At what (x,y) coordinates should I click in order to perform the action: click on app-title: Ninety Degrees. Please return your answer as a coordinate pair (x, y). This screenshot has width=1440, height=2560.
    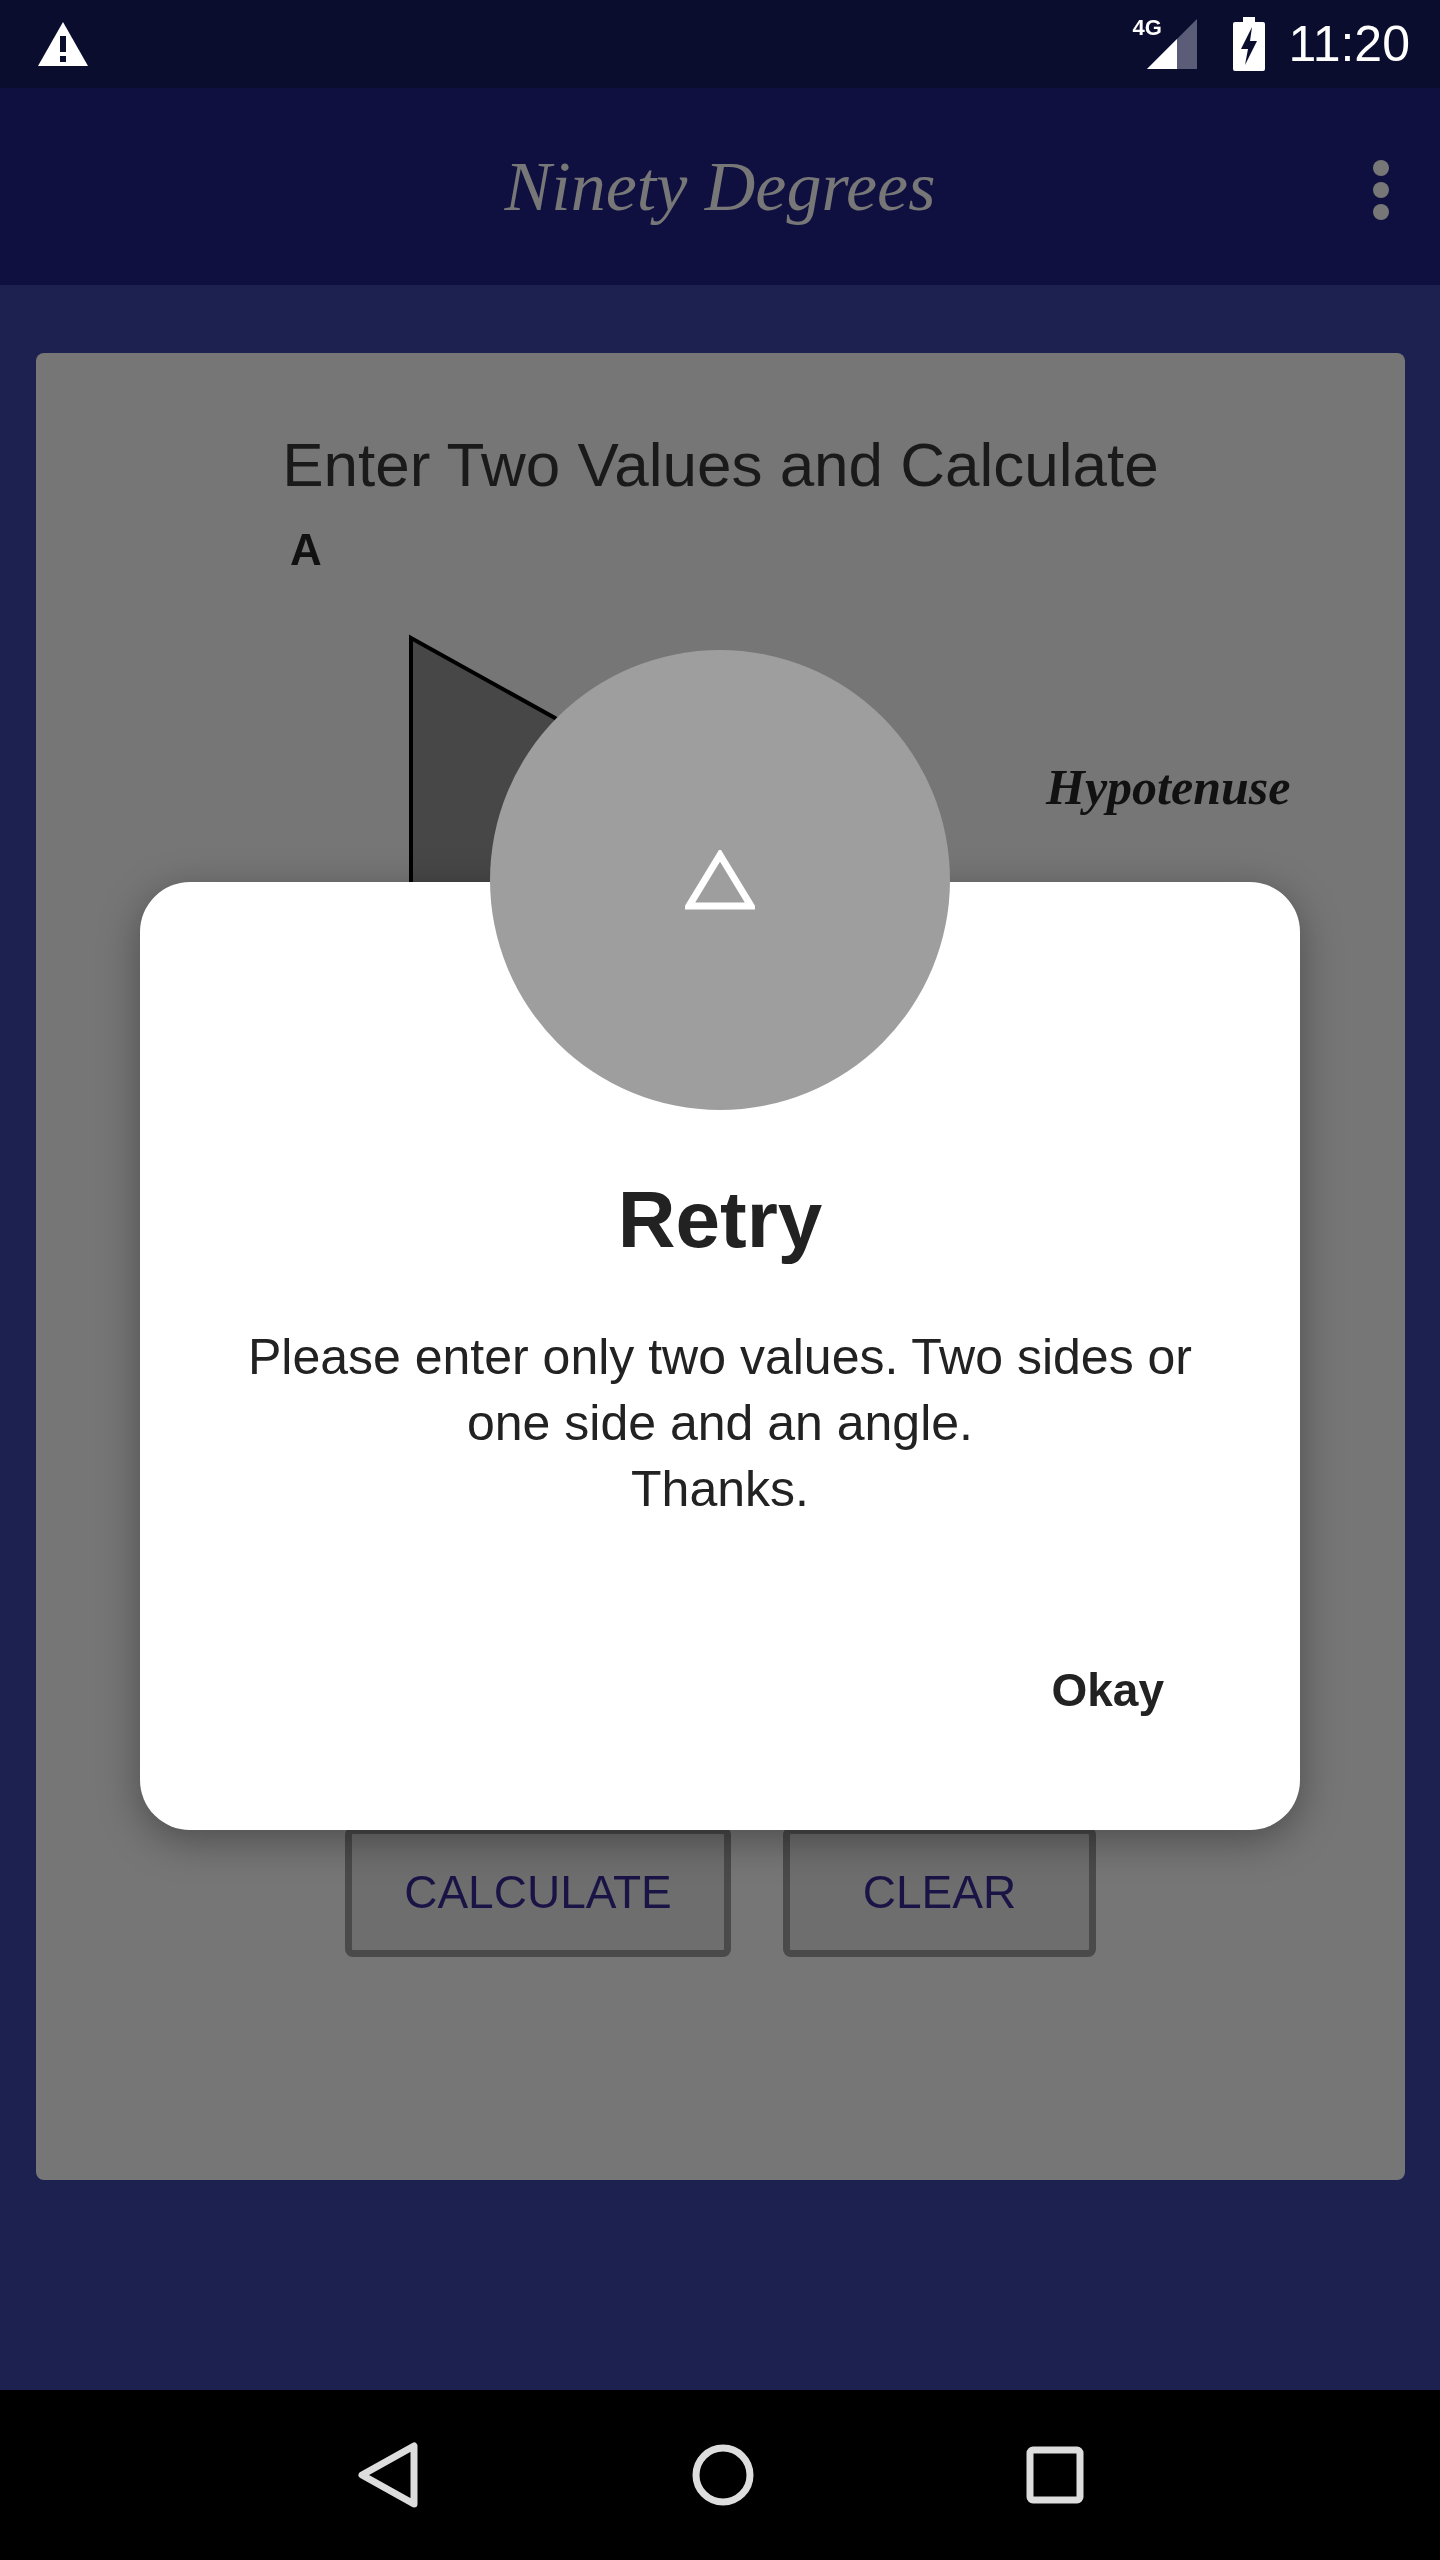
    Looking at the image, I should click on (720, 186).